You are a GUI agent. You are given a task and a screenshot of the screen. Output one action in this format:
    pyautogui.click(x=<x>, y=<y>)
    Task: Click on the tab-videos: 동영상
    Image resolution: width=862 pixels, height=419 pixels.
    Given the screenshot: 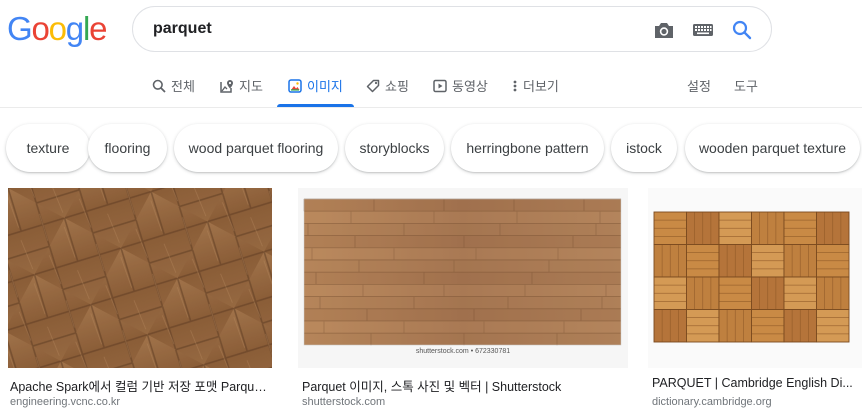 What is the action you would take?
    pyautogui.click(x=460, y=85)
    